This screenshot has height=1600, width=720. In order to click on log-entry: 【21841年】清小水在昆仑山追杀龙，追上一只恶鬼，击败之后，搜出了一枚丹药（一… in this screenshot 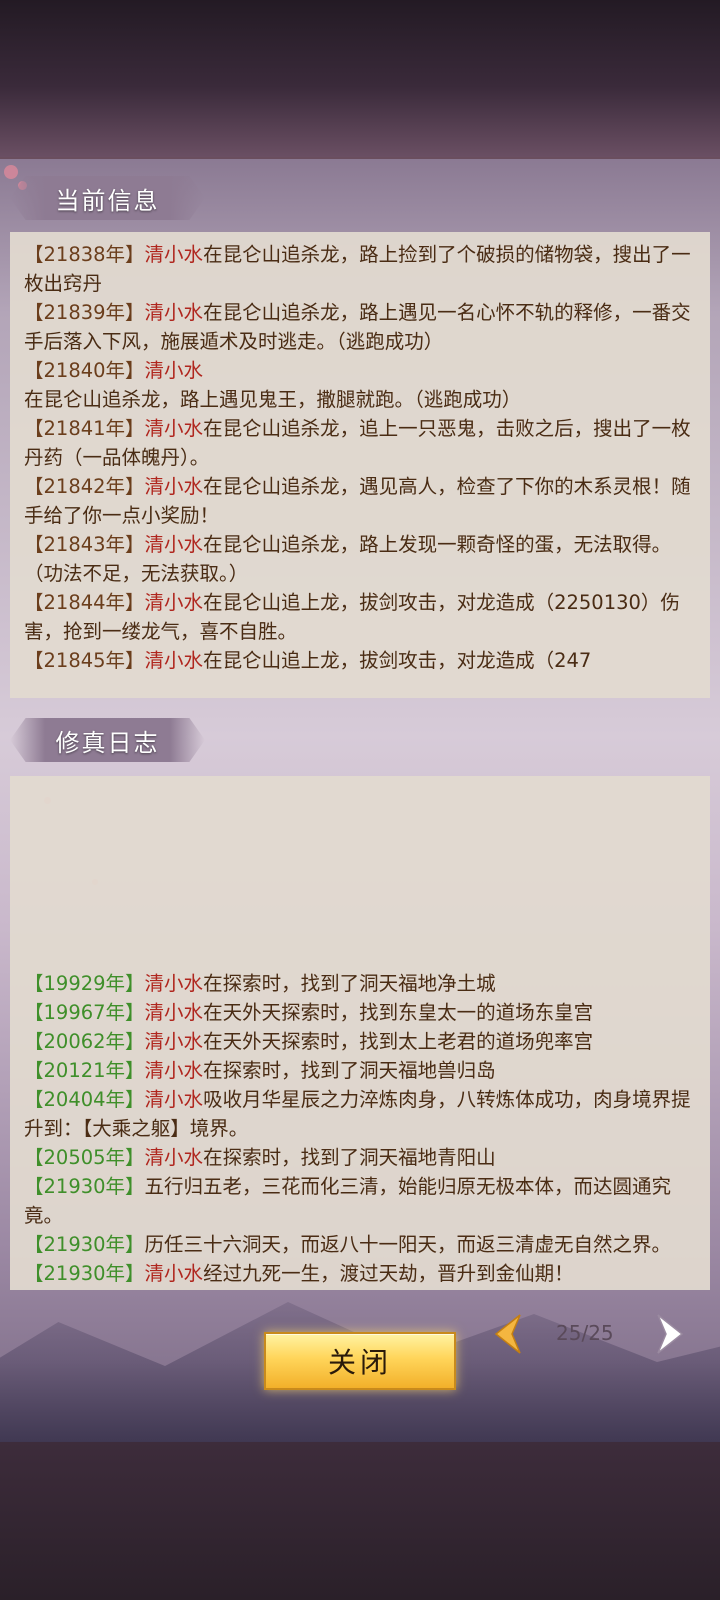, I will do `click(360, 443)`.